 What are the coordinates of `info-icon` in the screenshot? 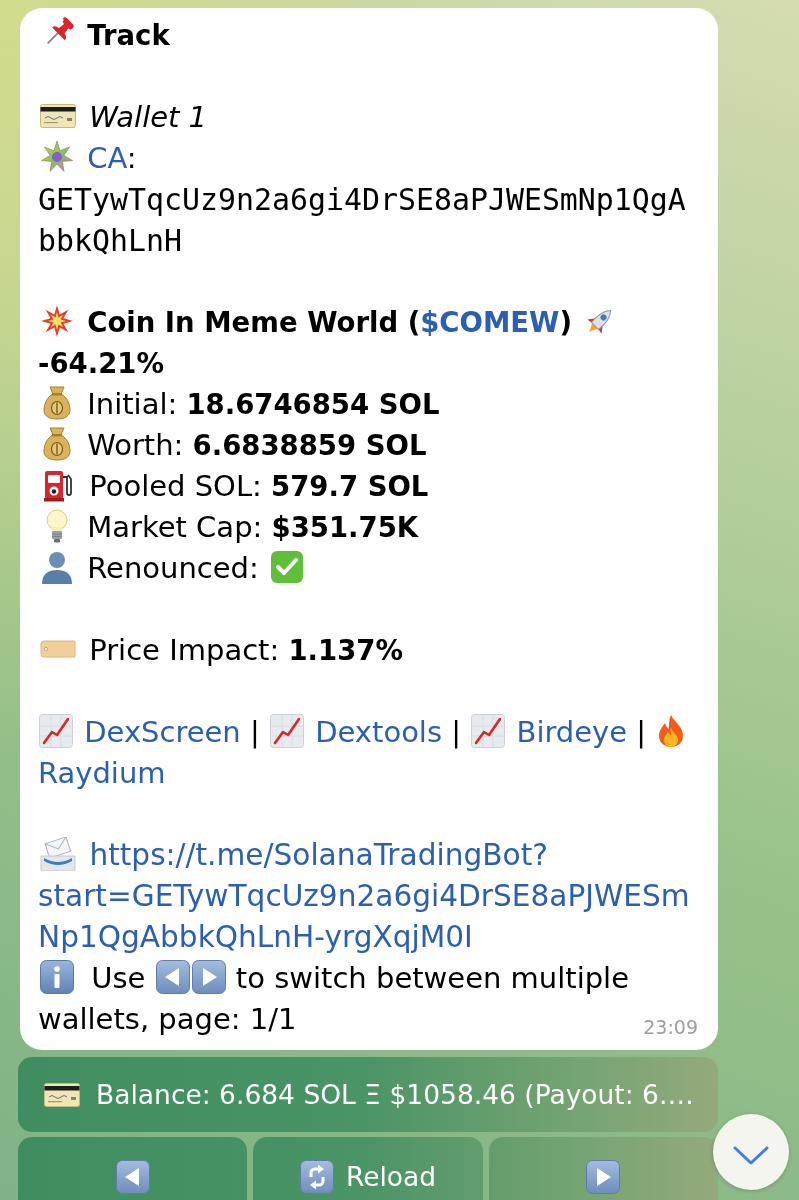 It's located at (57, 977).